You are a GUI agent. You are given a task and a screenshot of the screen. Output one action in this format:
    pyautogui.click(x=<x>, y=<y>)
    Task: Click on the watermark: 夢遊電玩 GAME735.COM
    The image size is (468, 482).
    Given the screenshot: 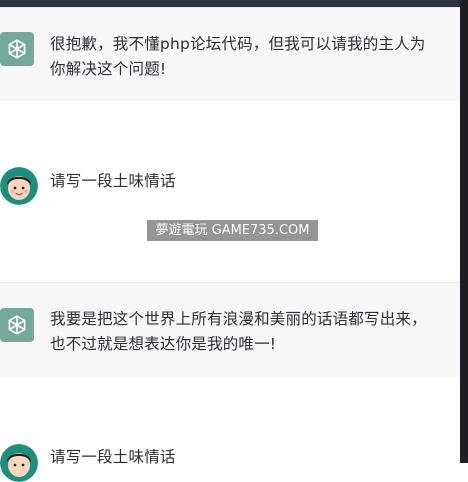 What is the action you would take?
    pyautogui.click(x=232, y=230)
    